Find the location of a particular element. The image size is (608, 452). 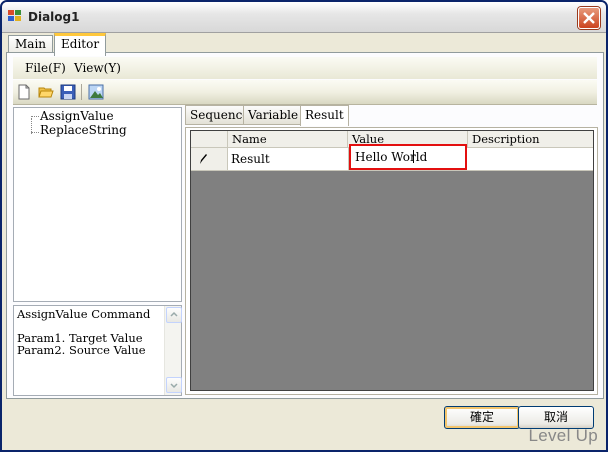

ok-button: 確定 is located at coordinates (482, 417).